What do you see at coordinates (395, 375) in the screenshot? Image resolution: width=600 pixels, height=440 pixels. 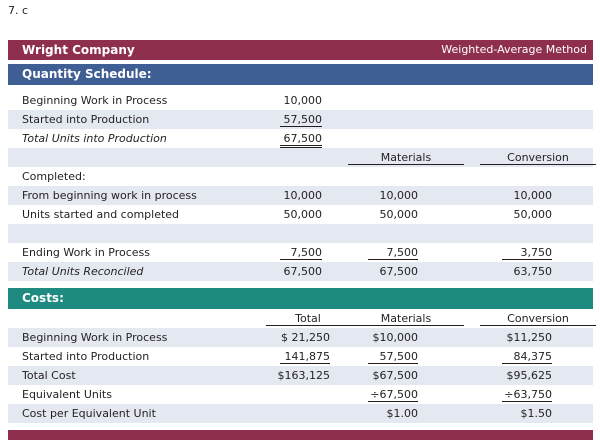 I see `materials-value: $67,500` at bounding box center [395, 375].